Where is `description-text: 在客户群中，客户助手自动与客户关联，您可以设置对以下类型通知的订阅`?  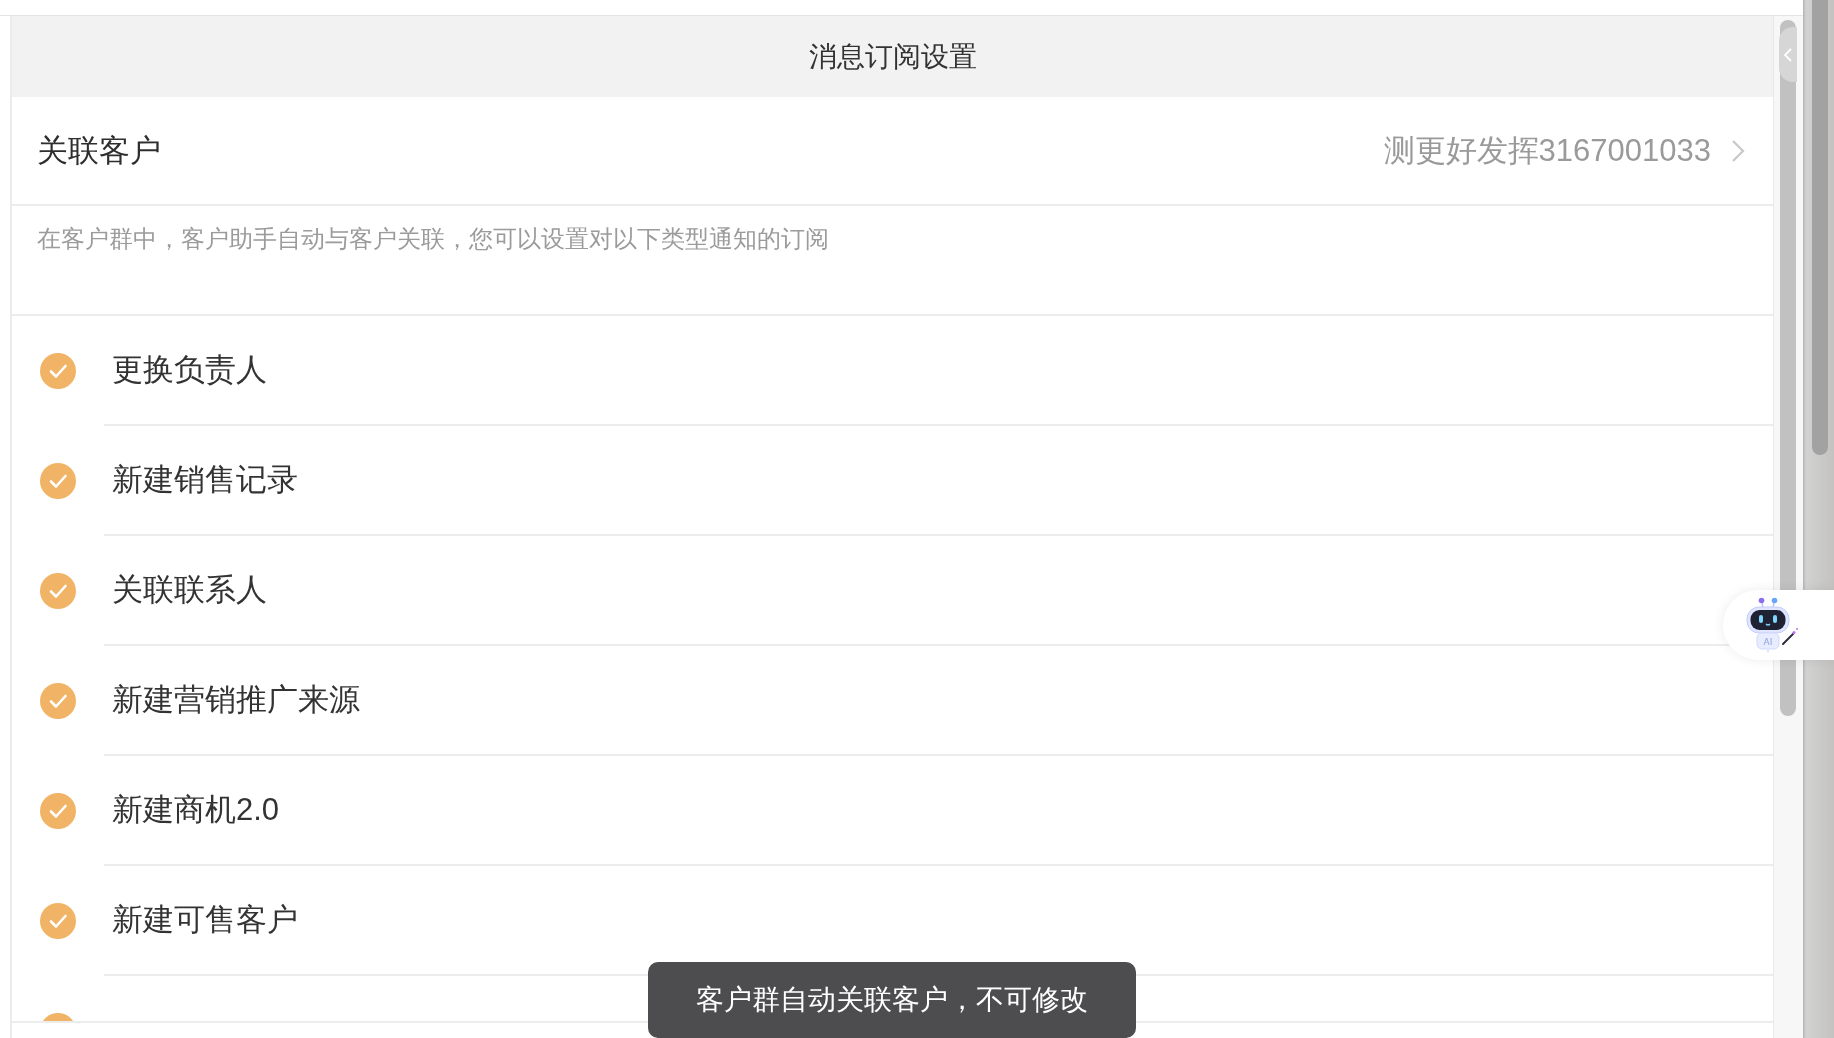 description-text: 在客户群中，客户助手自动与客户关联，您可以设置对以下类型通知的订阅 is located at coordinates (433, 239).